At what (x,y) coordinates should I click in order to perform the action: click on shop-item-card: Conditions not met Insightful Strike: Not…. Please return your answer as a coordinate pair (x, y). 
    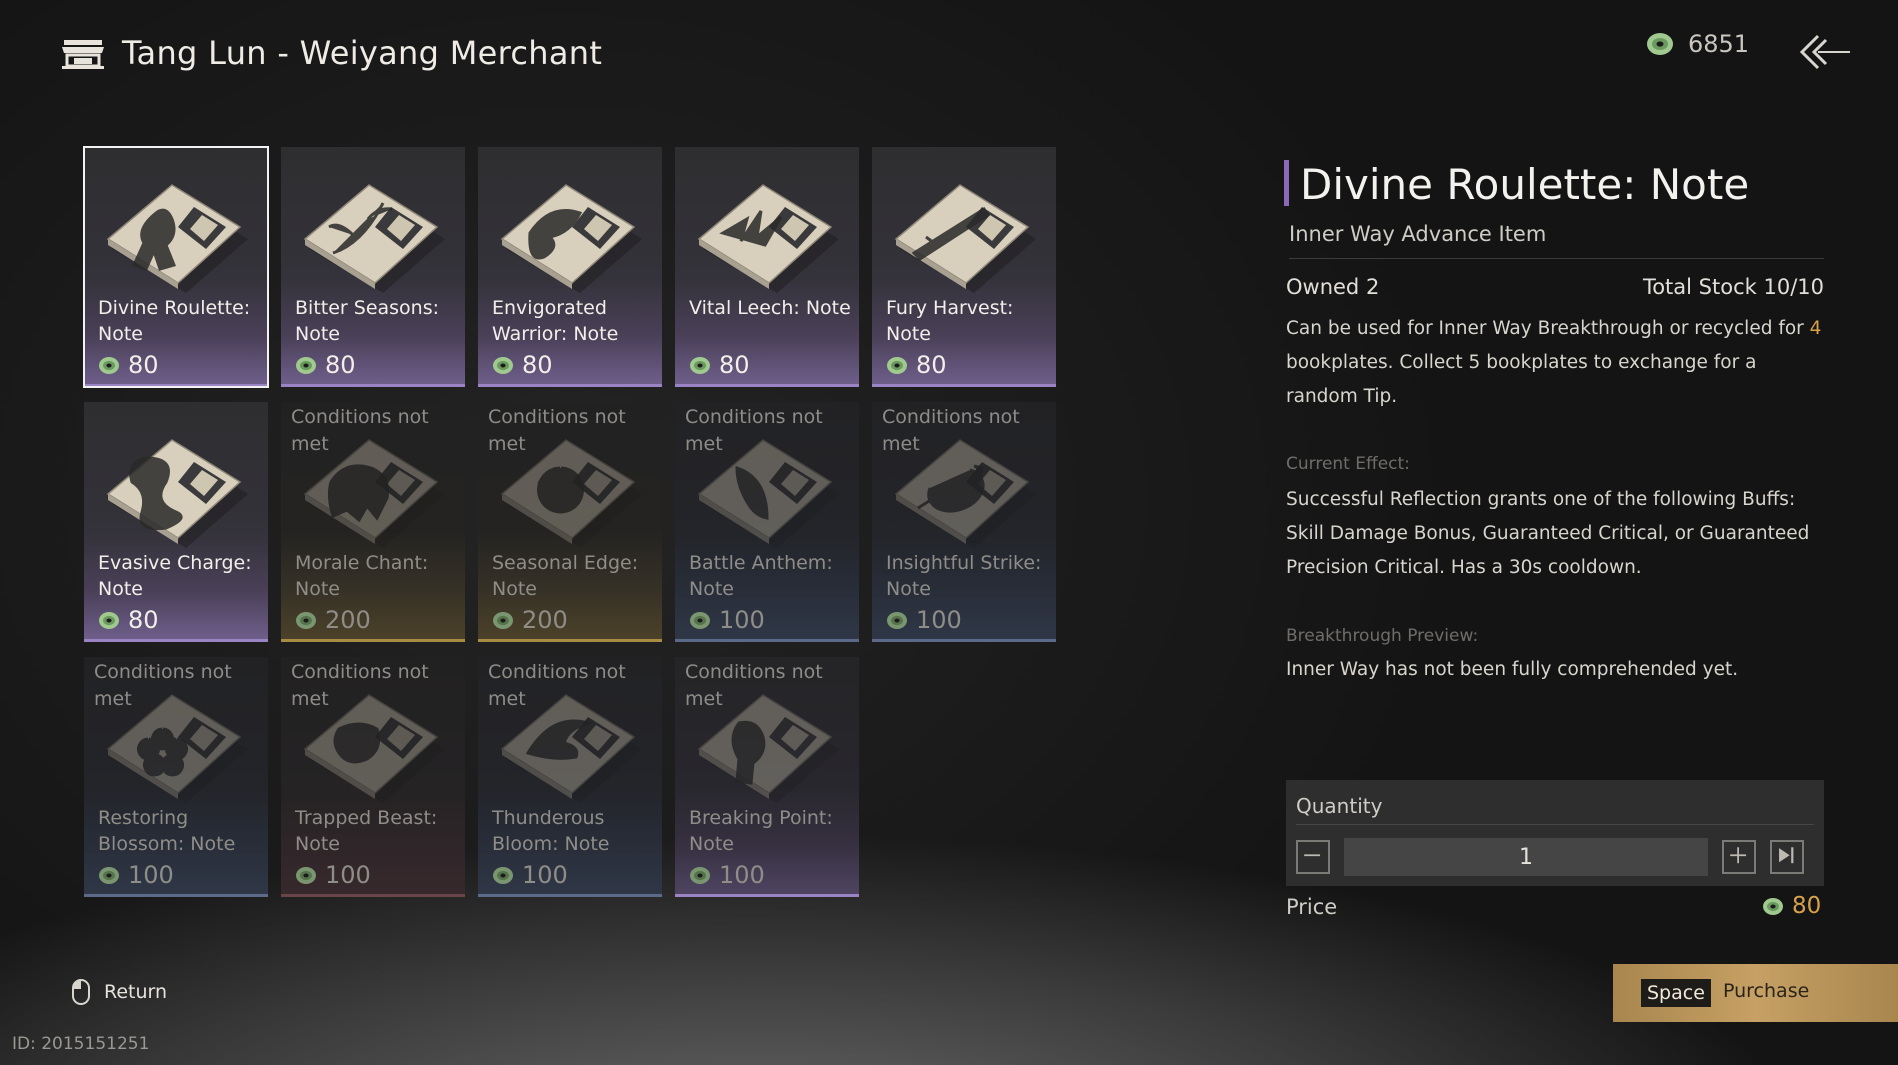
    Looking at the image, I should click on (964, 522).